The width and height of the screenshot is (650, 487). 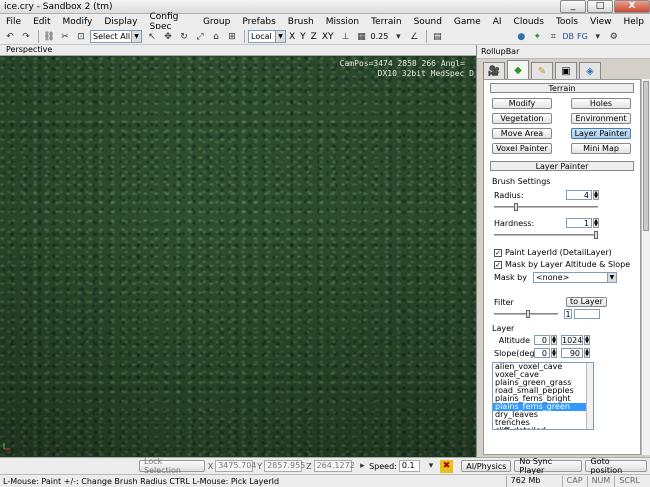 I want to click on environment-button: Environment, so click(x=601, y=118).